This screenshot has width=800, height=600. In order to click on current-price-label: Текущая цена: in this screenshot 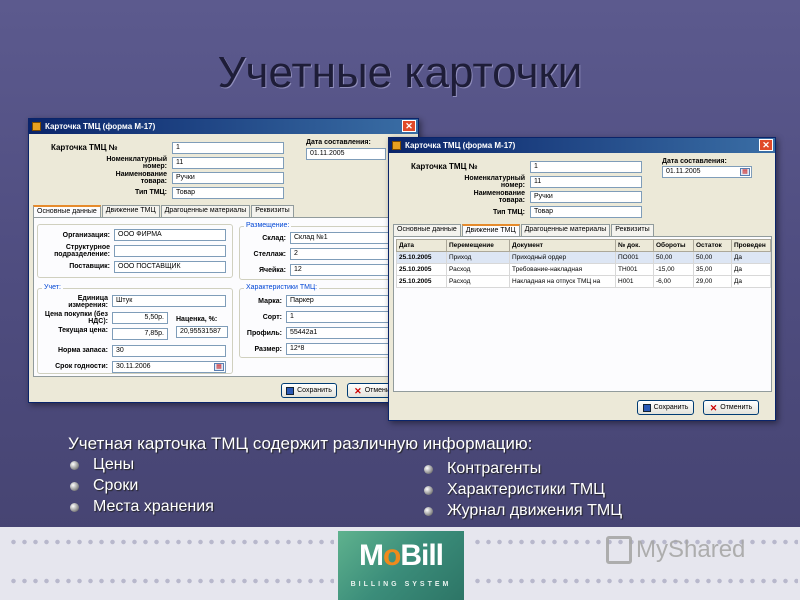, I will do `click(83, 330)`.